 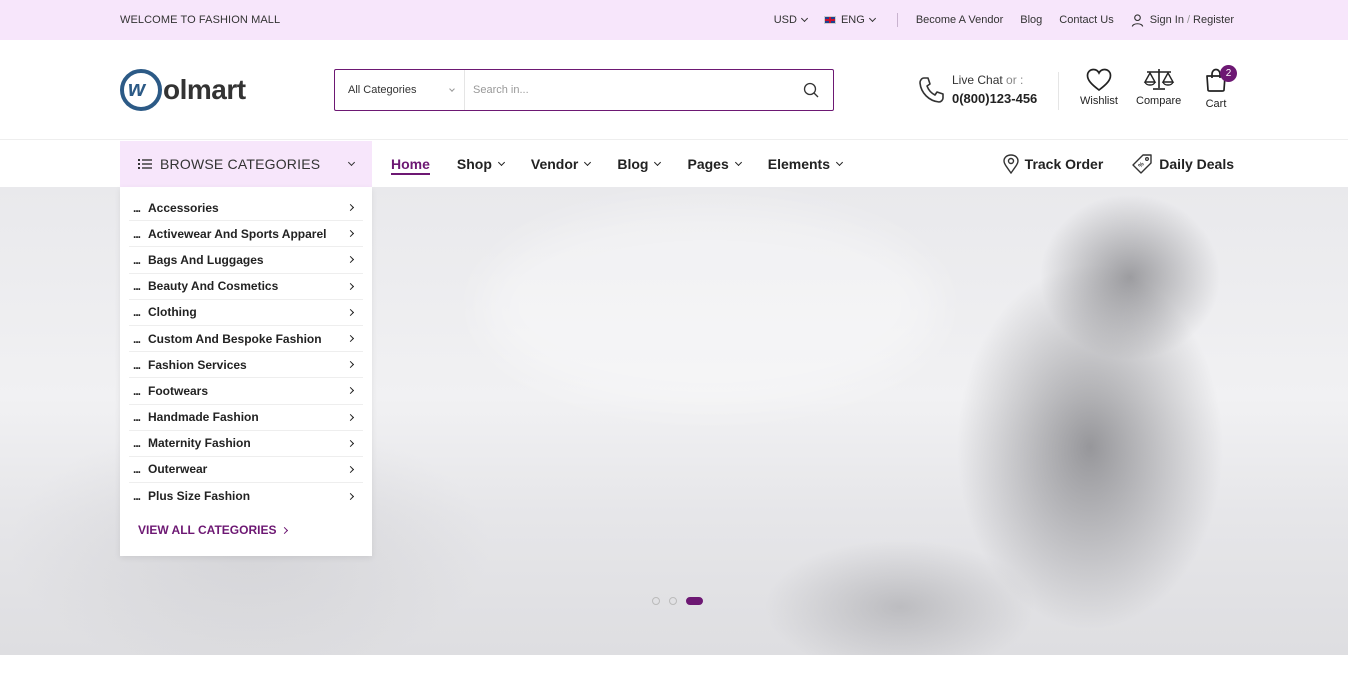 I want to click on category-item: ... Bags And Luggages, so click(x=246, y=260).